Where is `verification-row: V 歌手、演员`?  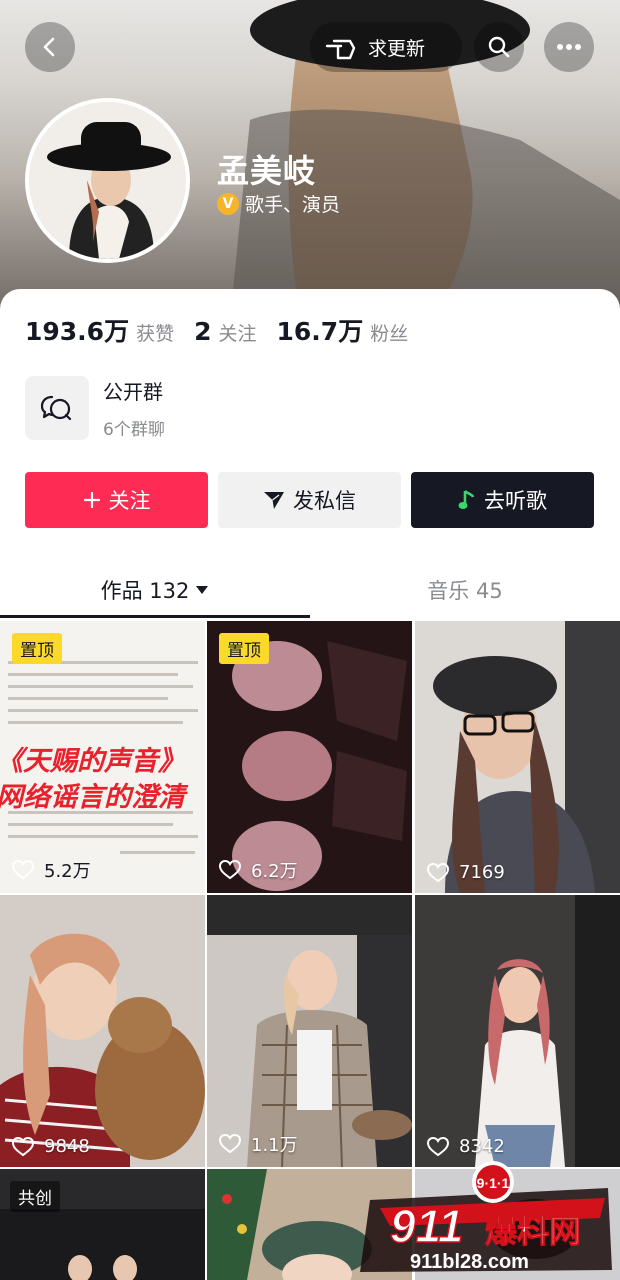
verification-row: V 歌手、演员 is located at coordinates (278, 203).